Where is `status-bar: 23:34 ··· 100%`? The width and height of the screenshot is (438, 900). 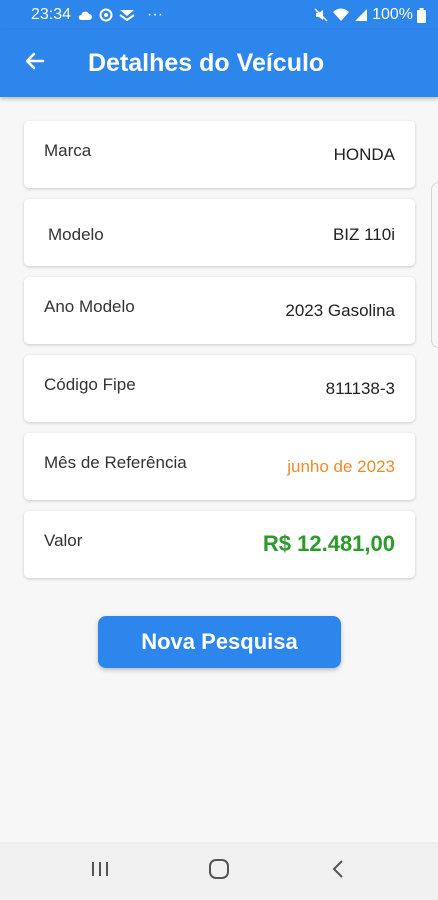
status-bar: 23:34 ··· 100% is located at coordinates (219, 15).